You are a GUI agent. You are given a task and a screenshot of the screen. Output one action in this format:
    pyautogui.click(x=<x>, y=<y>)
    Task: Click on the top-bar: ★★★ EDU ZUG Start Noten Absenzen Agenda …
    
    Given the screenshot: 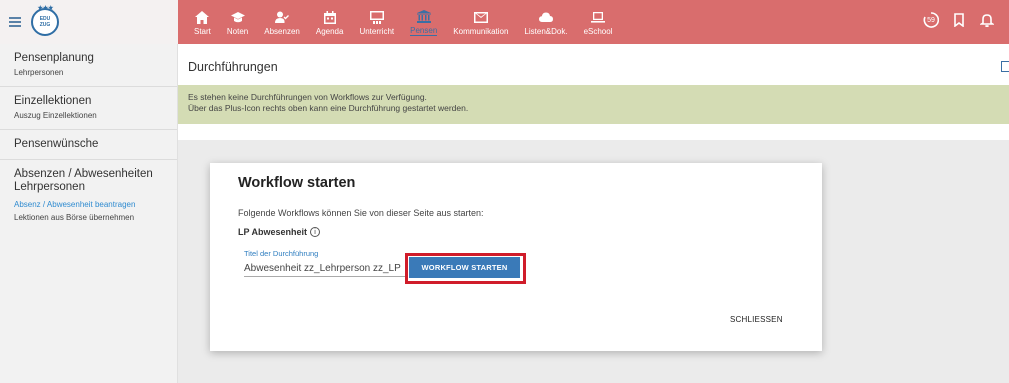 What is the action you would take?
    pyautogui.click(x=504, y=22)
    